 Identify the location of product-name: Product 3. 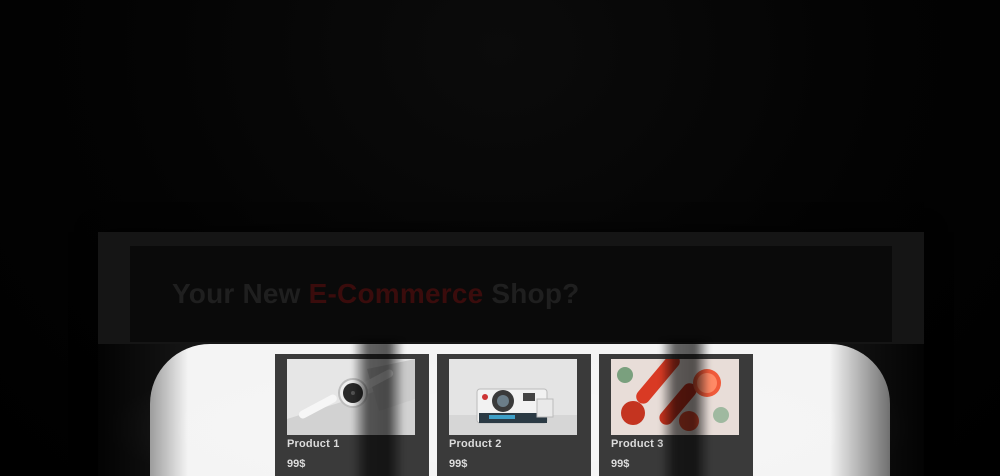
(637, 444).